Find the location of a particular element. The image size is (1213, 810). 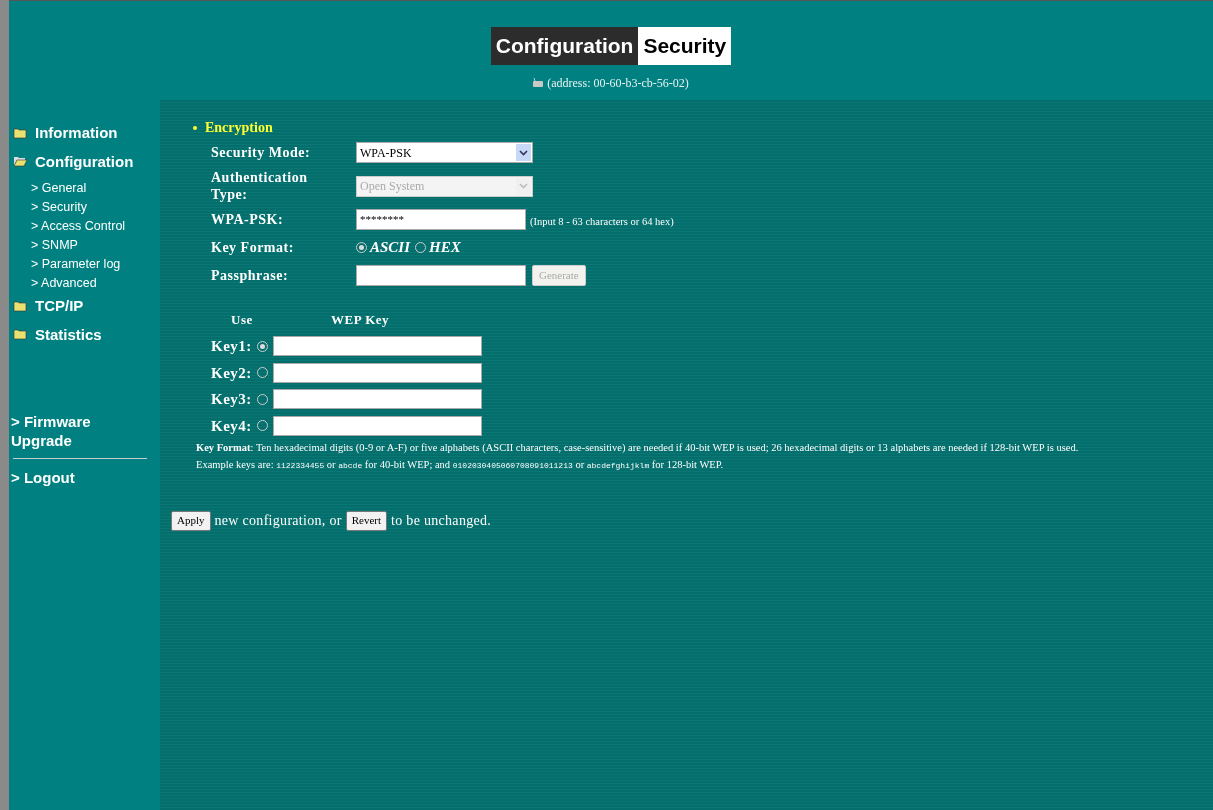

sidebar-subitem: > Advanced is located at coordinates (53, 283).